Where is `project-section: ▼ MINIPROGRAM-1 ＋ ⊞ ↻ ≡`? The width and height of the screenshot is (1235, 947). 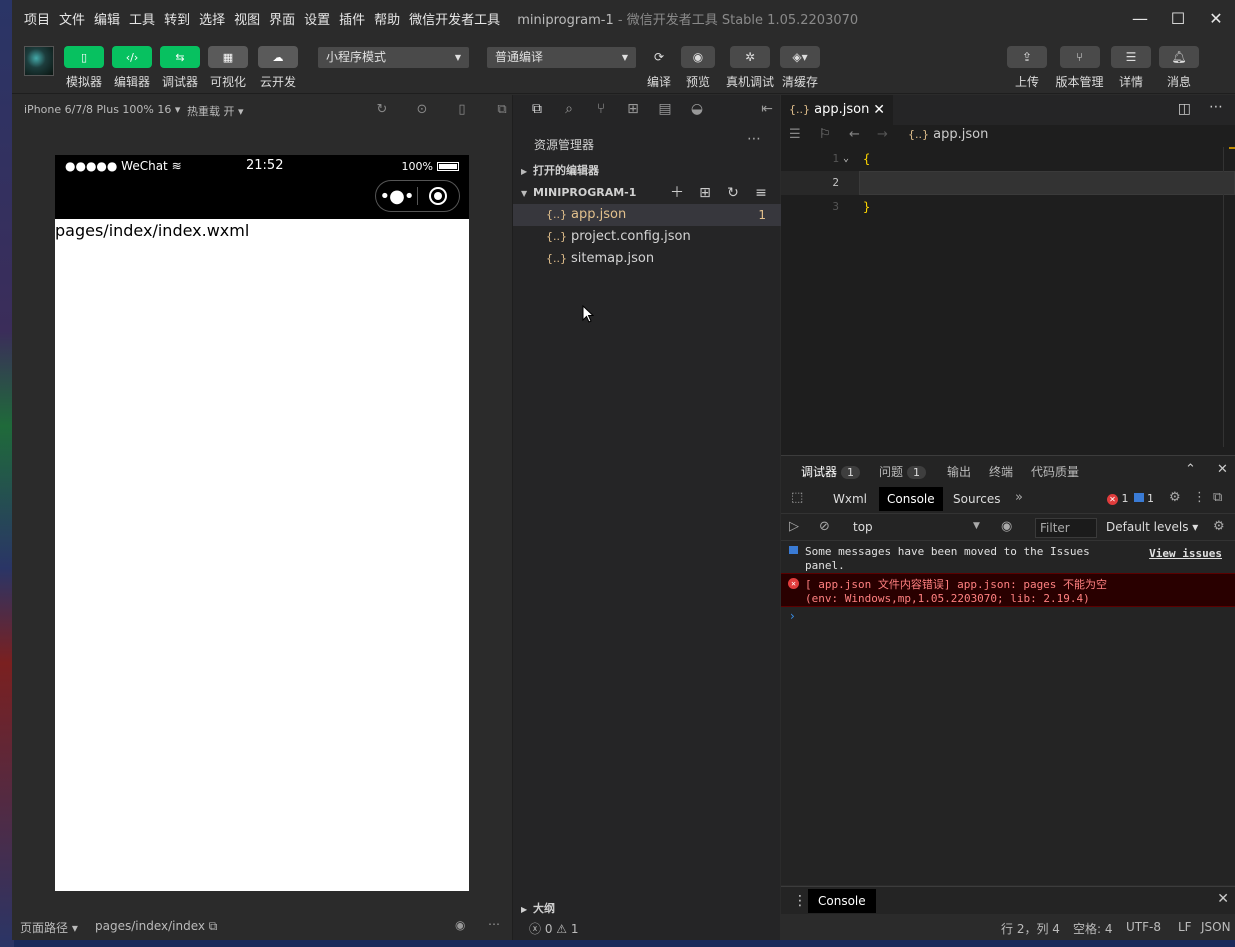
project-section: ▼ MINIPROGRAM-1 ＋ ⊞ ↻ ≡ is located at coordinates (647, 193).